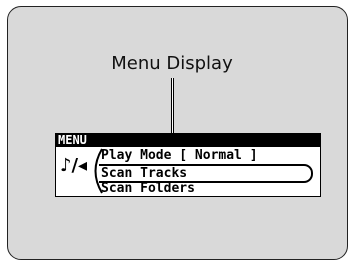  Describe the element at coordinates (188, 140) in the screenshot. I see `menu-title: MENU` at that location.